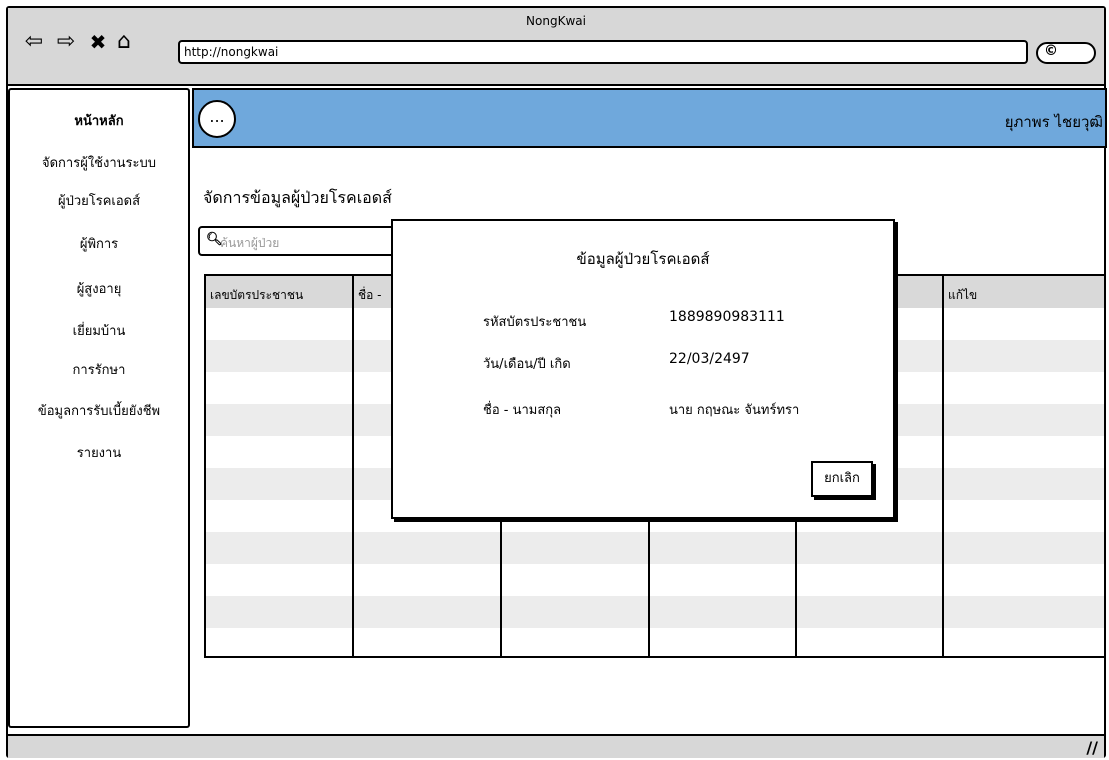 This screenshot has width=1109, height=760. What do you see at coordinates (99, 369) in the screenshot?
I see `sidebar-item-treatment: การรักษา` at bounding box center [99, 369].